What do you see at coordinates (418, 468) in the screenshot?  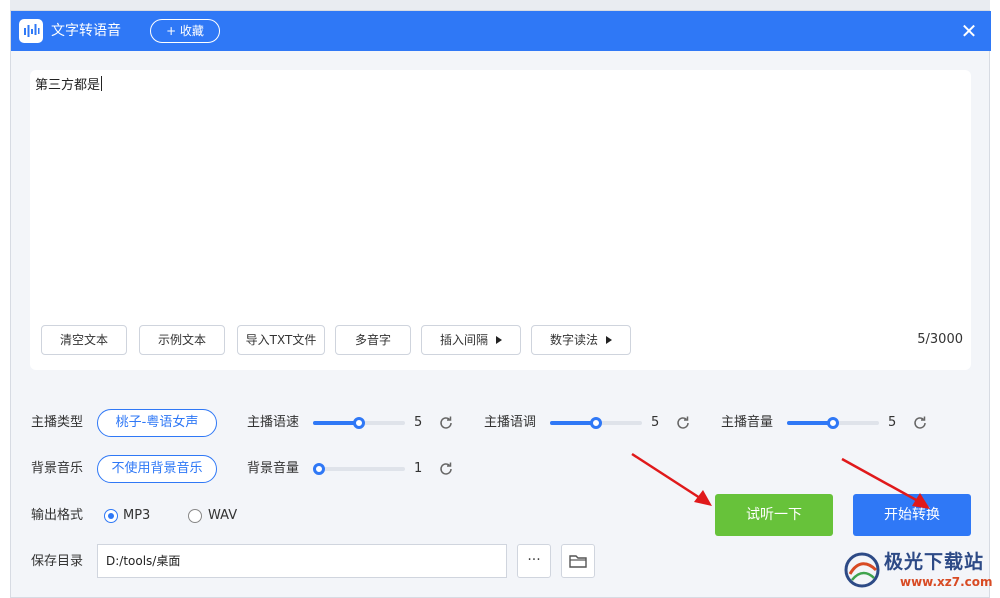 I see `bg-volume-value: 1` at bounding box center [418, 468].